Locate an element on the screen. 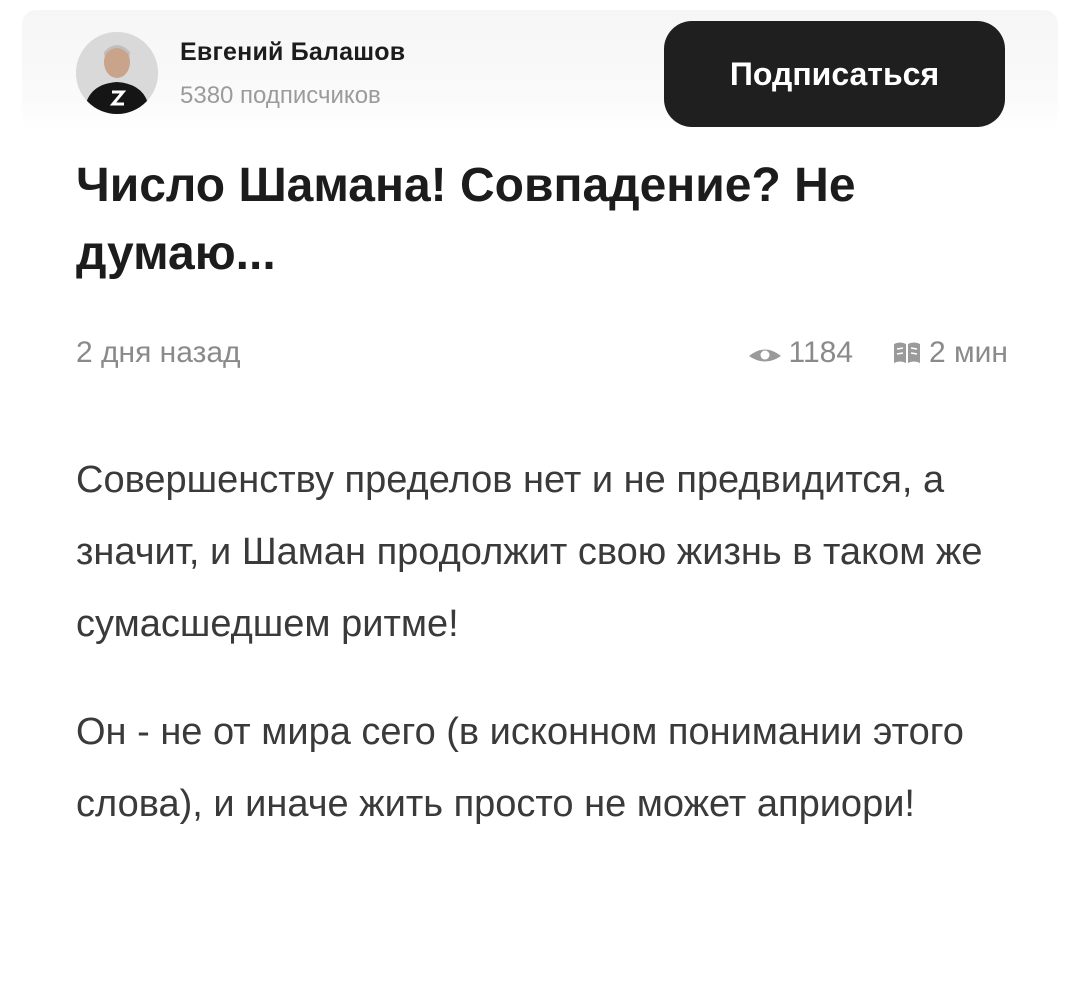 Image resolution: width=1080 pixels, height=990 pixels. publish-date: 2 дня назад is located at coordinates (158, 352).